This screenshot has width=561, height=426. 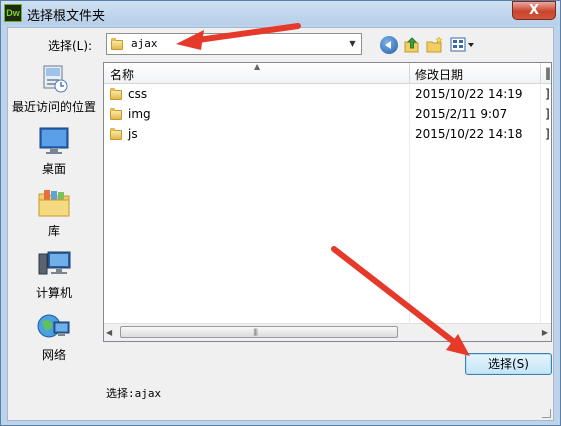 What do you see at coordinates (327, 73) in the screenshot?
I see `file-list-header: 名称 ▲ 修改日期 ‖` at bounding box center [327, 73].